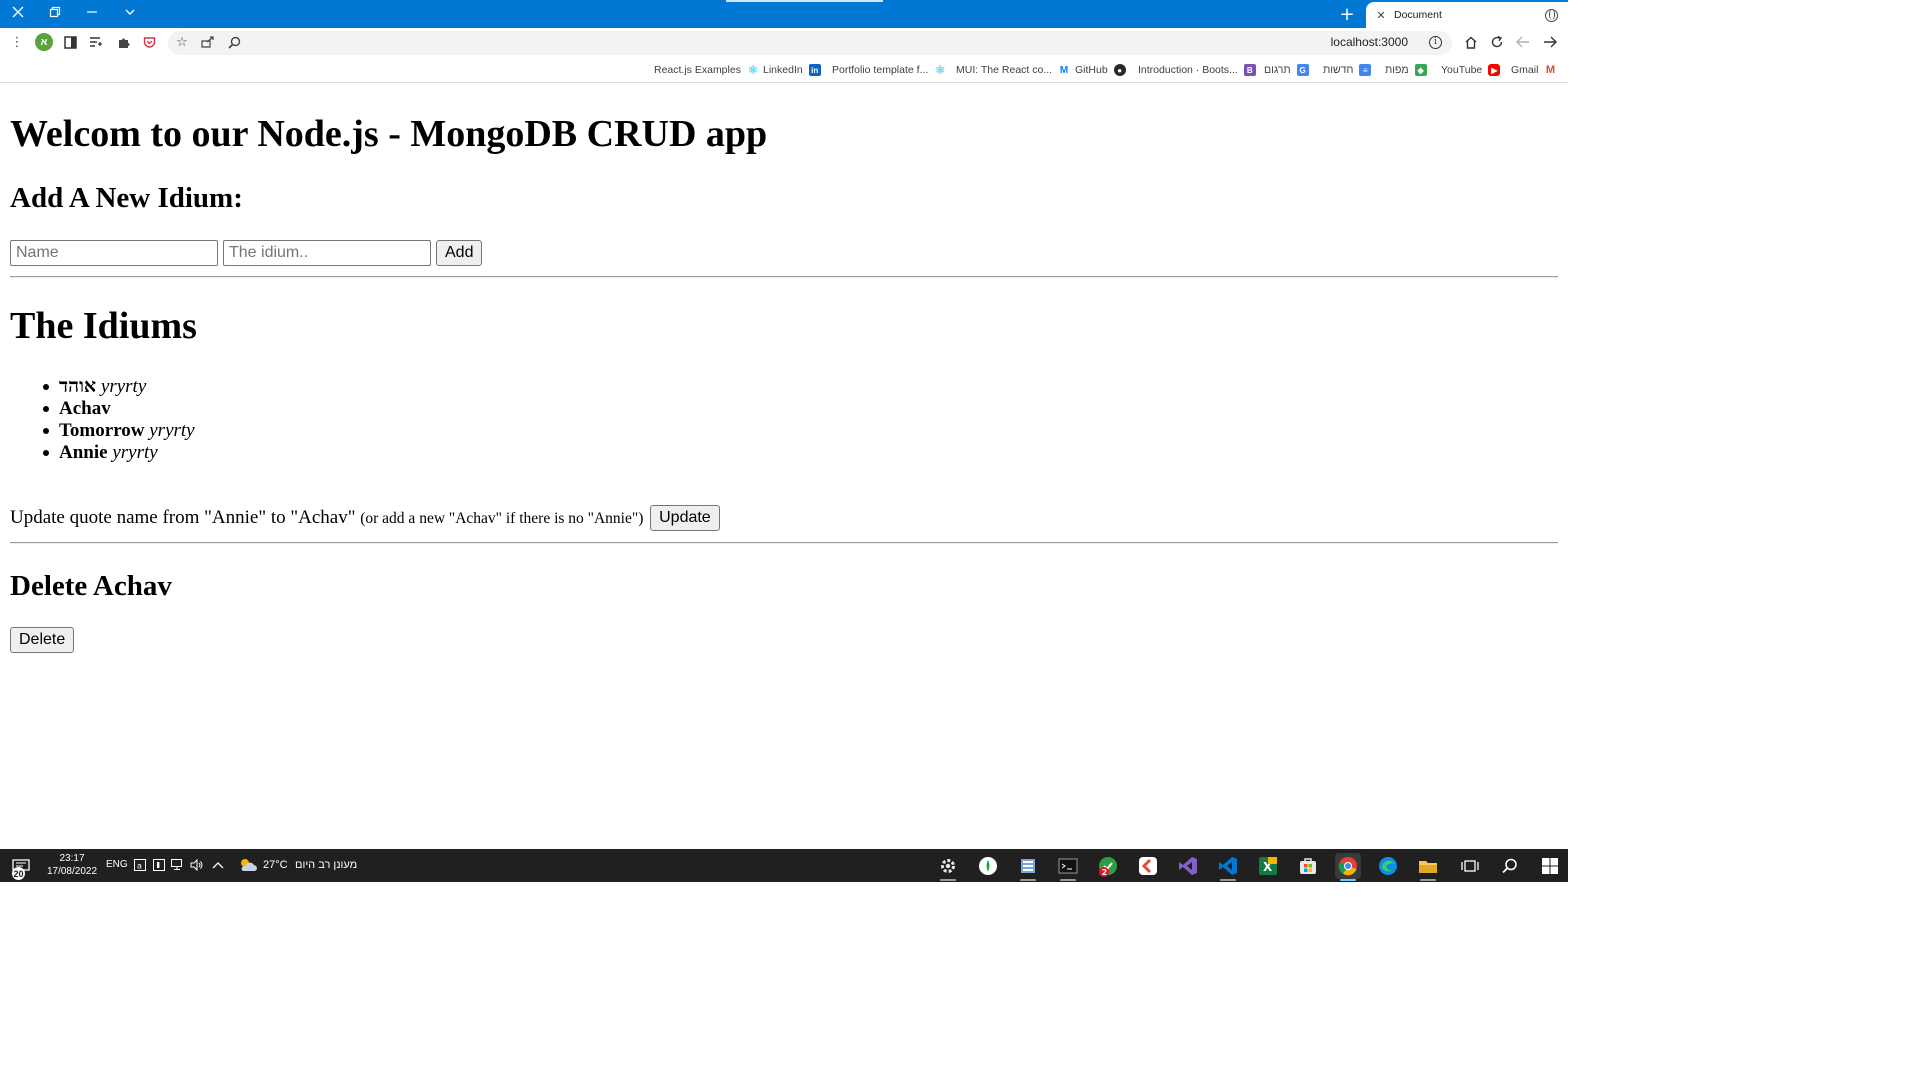 The width and height of the screenshot is (1920, 1080). What do you see at coordinates (889, 70) in the screenshot?
I see `bookmark-portfolio-template: Portfolio template f... ⚛` at bounding box center [889, 70].